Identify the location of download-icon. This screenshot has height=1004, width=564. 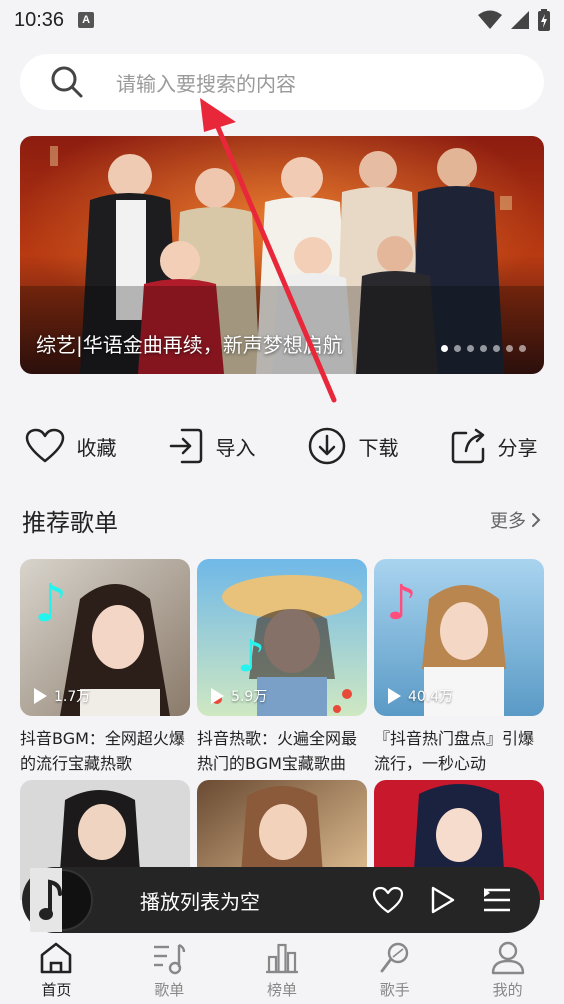
(326, 446).